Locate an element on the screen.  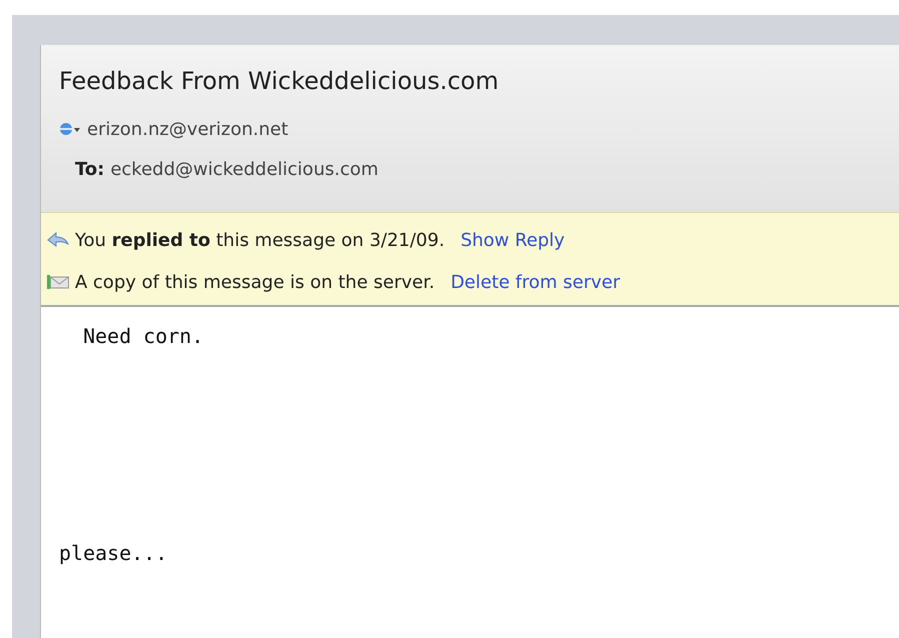
reply-arrow-icon is located at coordinates (58, 240).